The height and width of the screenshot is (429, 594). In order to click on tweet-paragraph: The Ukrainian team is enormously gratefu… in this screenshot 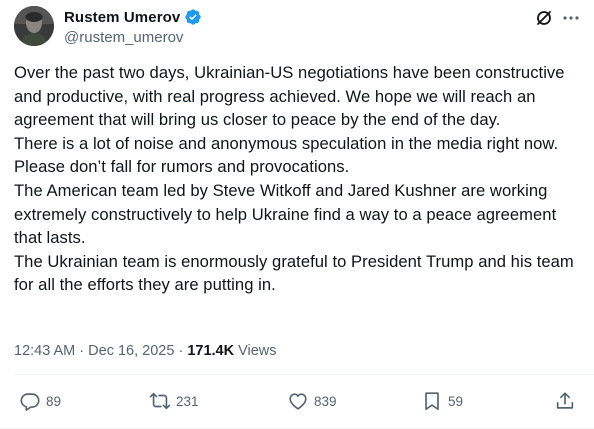, I will do `click(294, 273)`.